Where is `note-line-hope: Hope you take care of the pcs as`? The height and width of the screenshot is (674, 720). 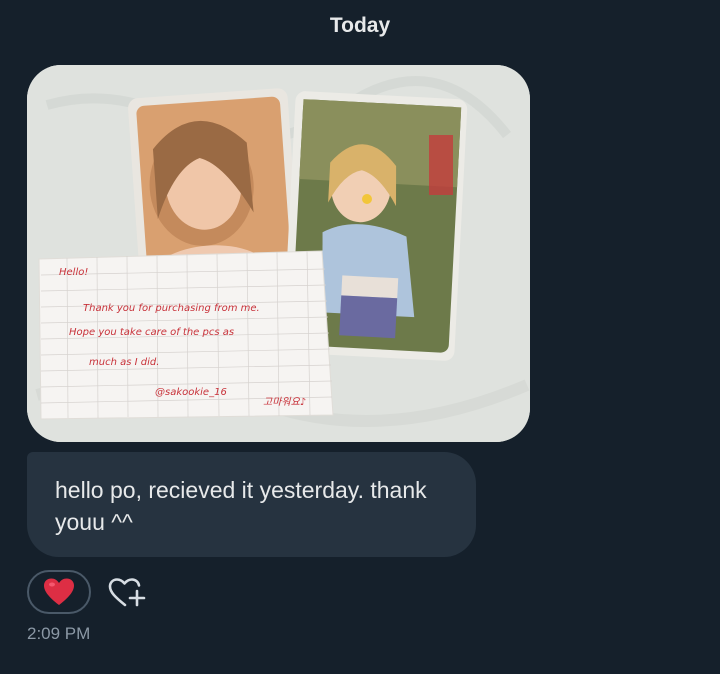 note-line-hope: Hope you take care of the pcs as is located at coordinates (151, 332).